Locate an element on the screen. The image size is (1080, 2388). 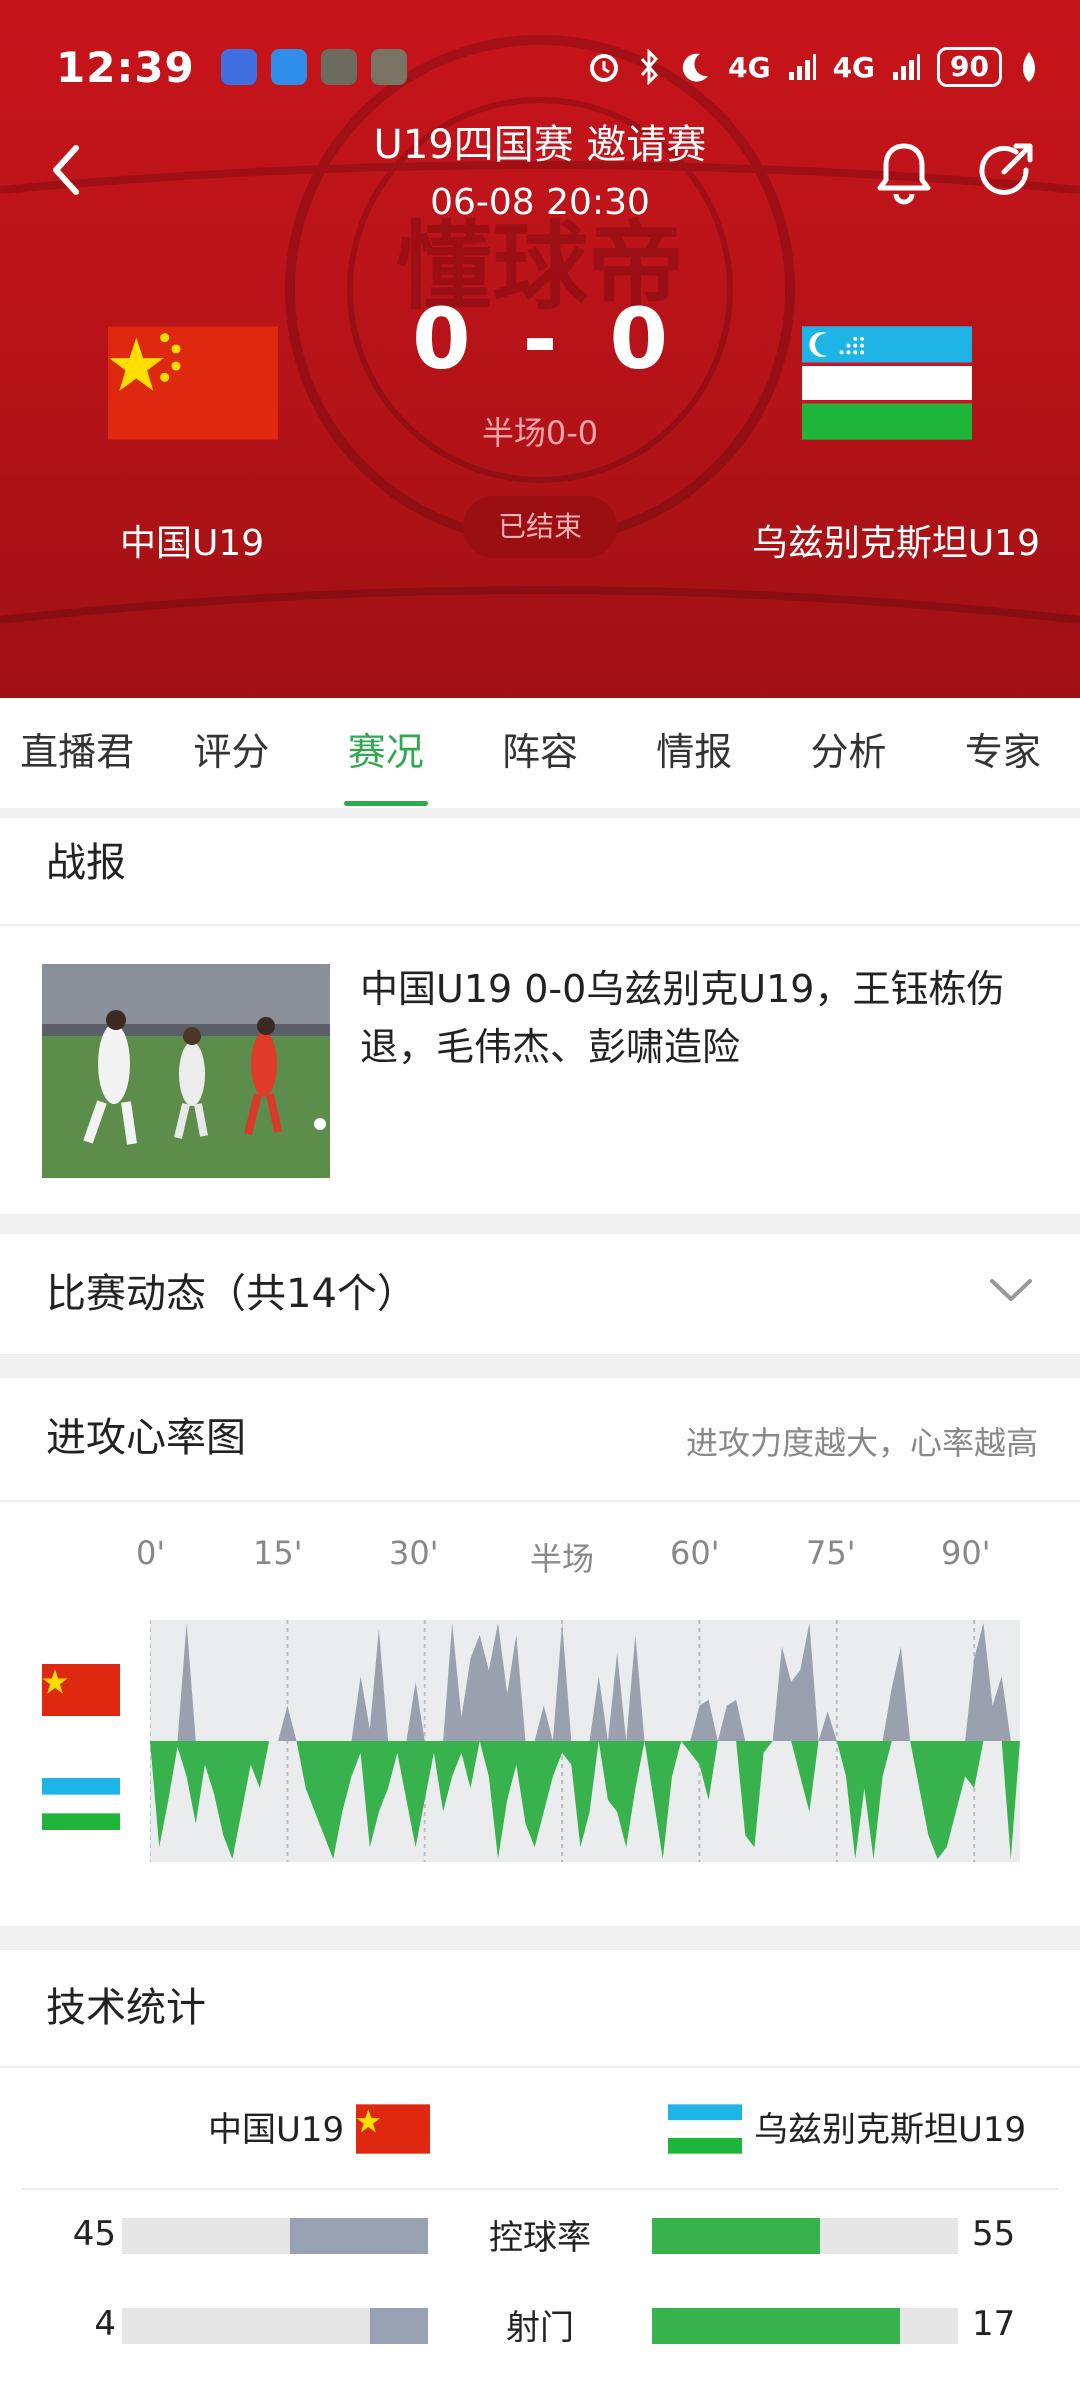
leaf-icon is located at coordinates (1029, 67).